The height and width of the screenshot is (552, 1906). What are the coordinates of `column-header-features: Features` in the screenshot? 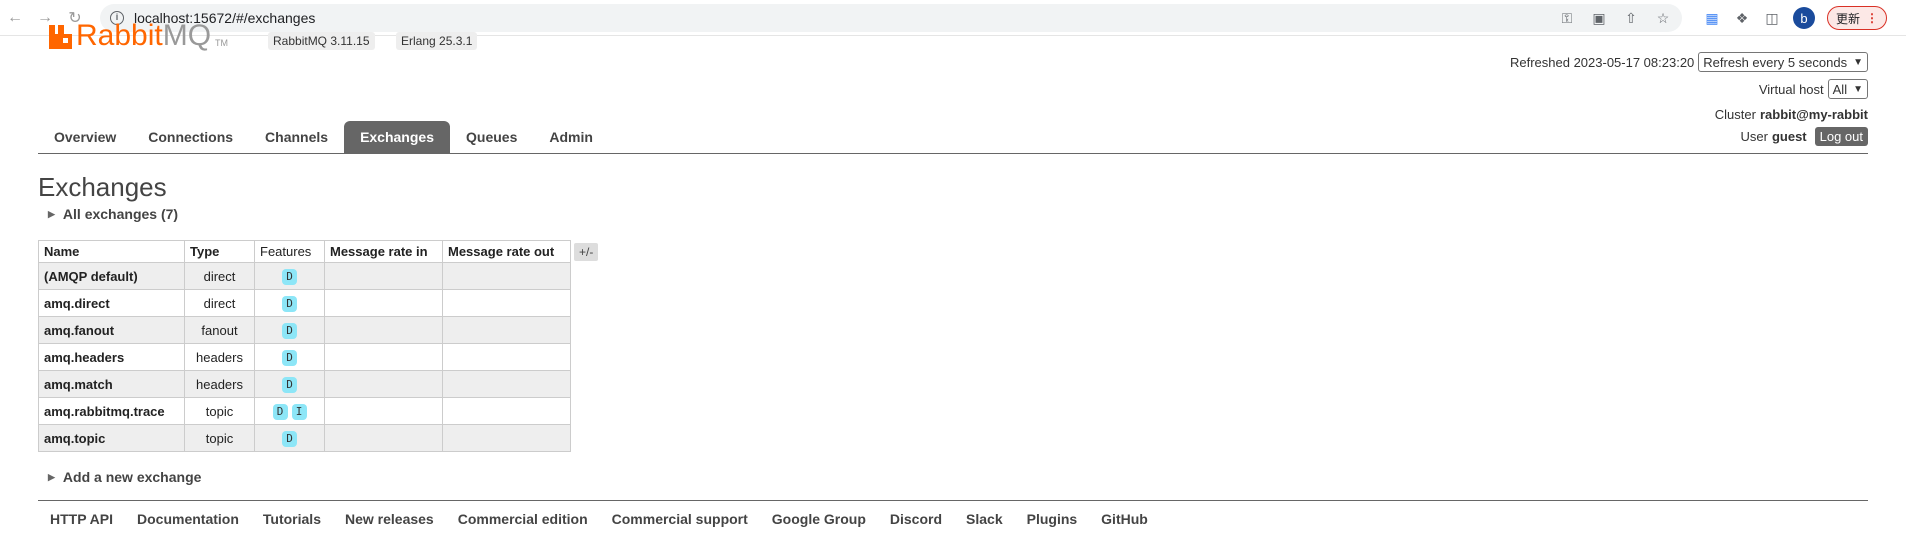 It's located at (289, 251).